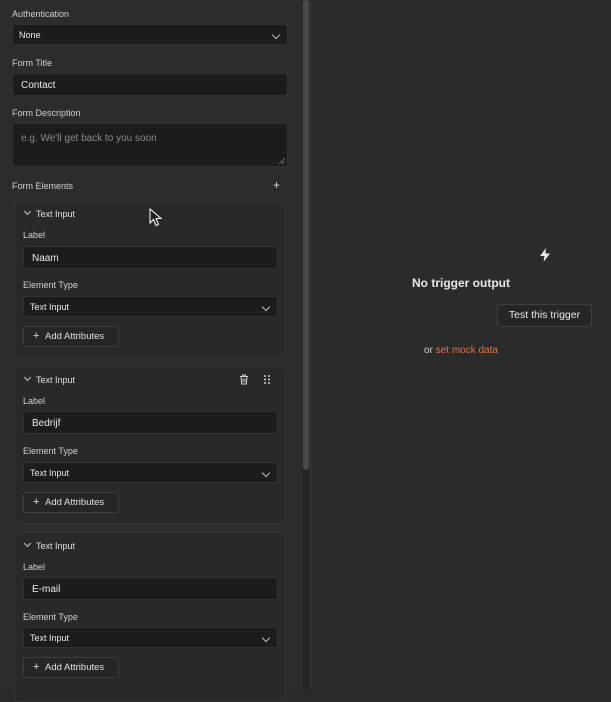  Describe the element at coordinates (45, 258) in the screenshot. I see `label-value: Naam` at that location.